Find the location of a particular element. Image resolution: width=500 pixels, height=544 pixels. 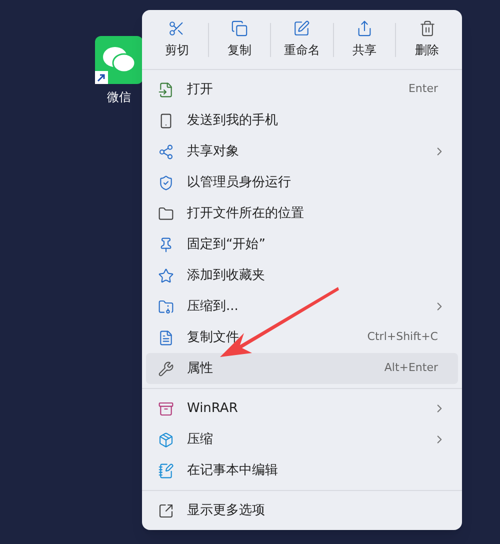

scissors-icon is located at coordinates (177, 28).